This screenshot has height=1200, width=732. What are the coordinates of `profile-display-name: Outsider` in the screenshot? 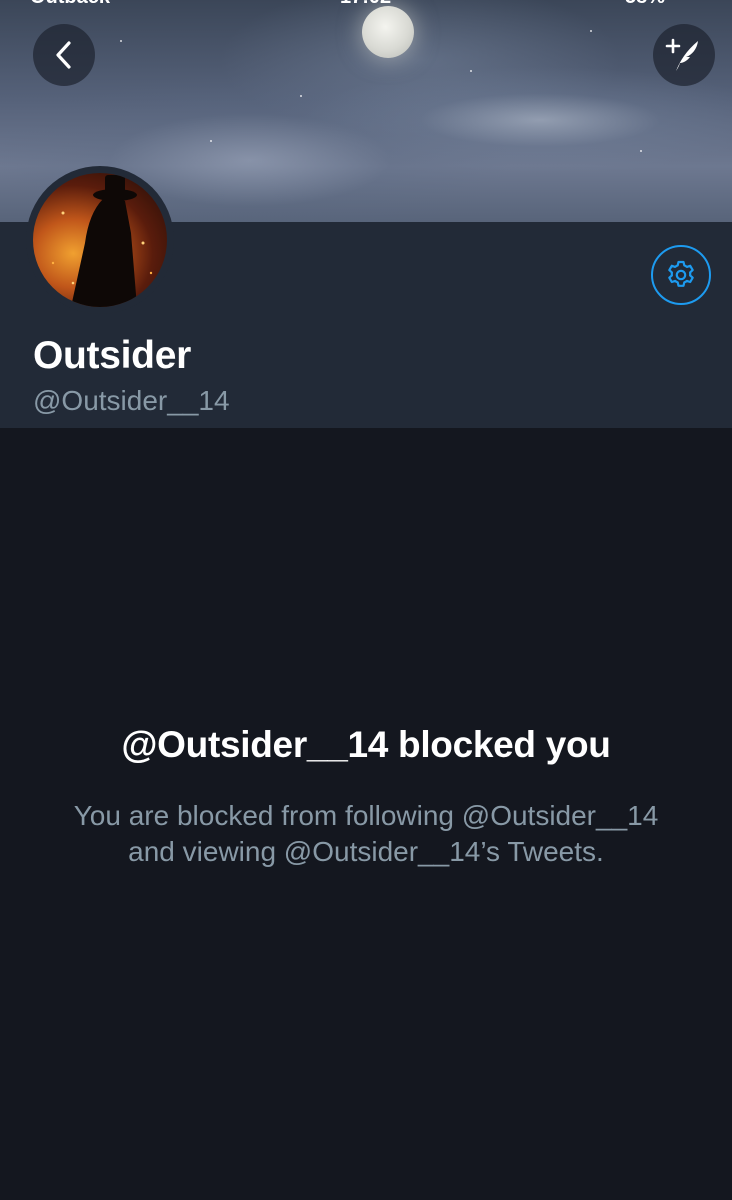 It's located at (112, 355).